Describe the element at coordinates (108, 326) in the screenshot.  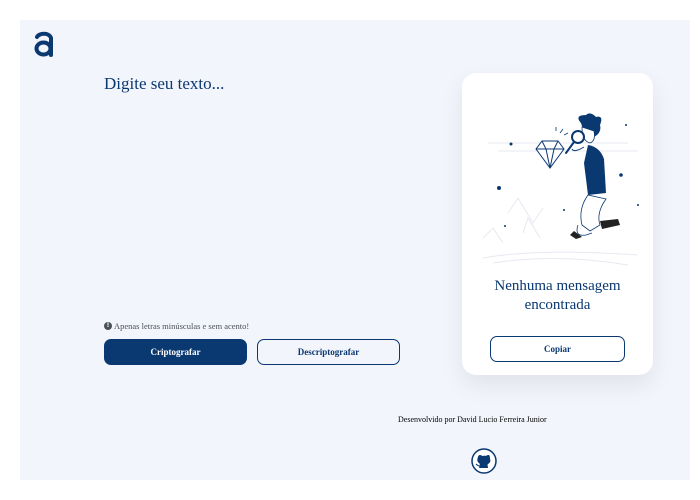
I see `info-icon: !` at that location.